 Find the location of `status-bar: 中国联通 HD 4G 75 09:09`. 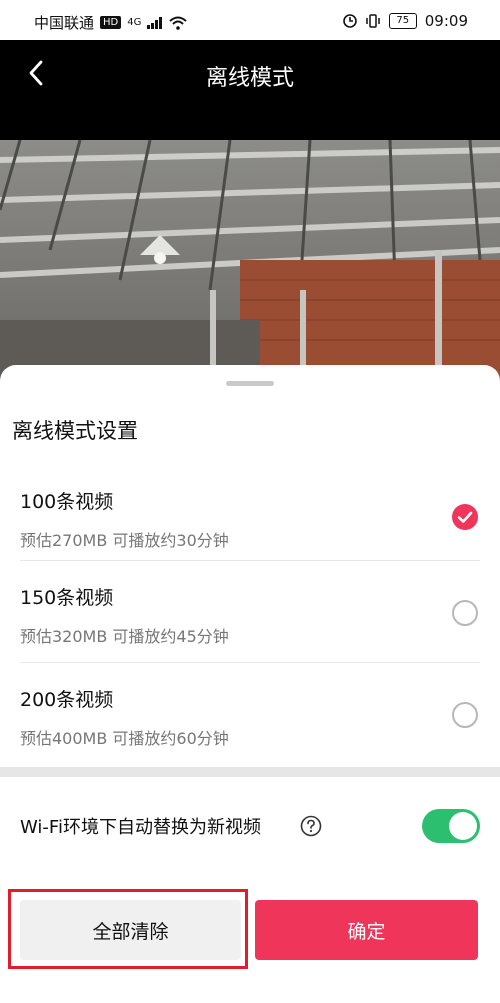

status-bar: 中国联通 HD 4G 75 09:09 is located at coordinates (250, 20).